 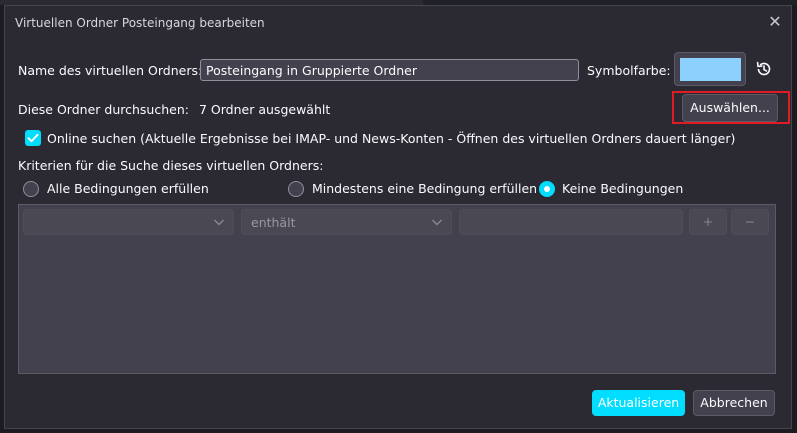 I want to click on cancel-button: Abbrechen, so click(x=734, y=403).